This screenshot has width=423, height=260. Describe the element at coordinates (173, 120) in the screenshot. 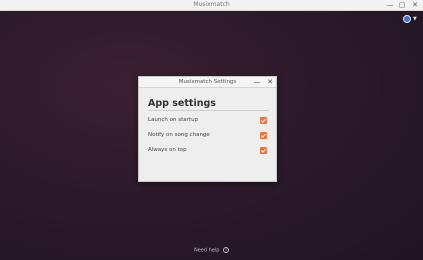

I see `option-label-launch-on-startup: Launch on startup` at that location.